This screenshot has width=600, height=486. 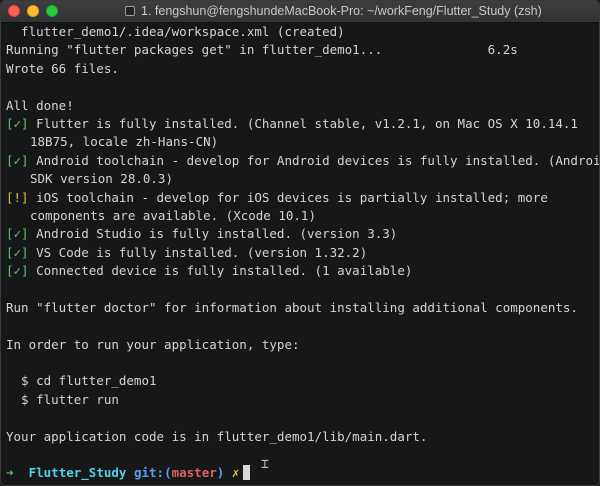 What do you see at coordinates (52, 11) in the screenshot?
I see `maximize-window-button` at bounding box center [52, 11].